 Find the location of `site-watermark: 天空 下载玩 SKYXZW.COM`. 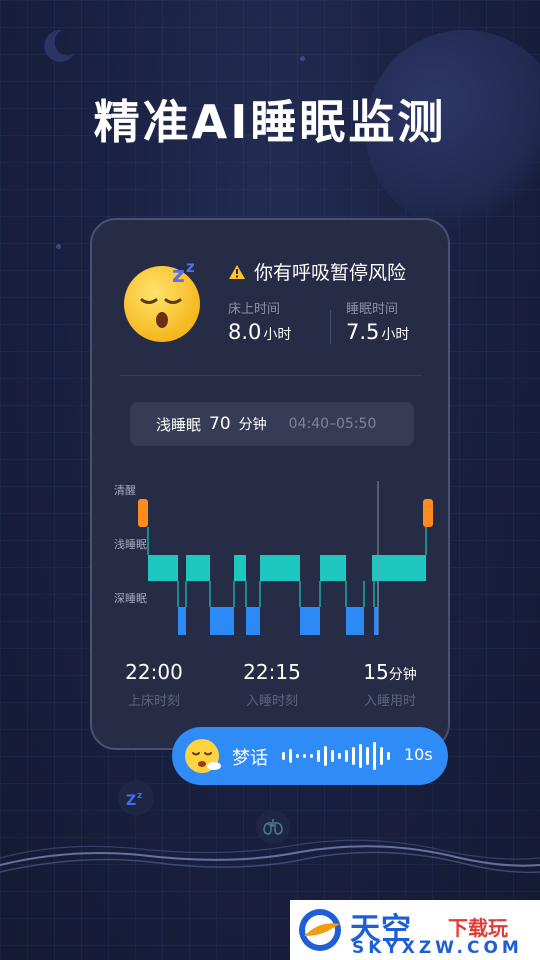

site-watermark: 天空 下载玩 SKYXZW.COM is located at coordinates (415, 930).